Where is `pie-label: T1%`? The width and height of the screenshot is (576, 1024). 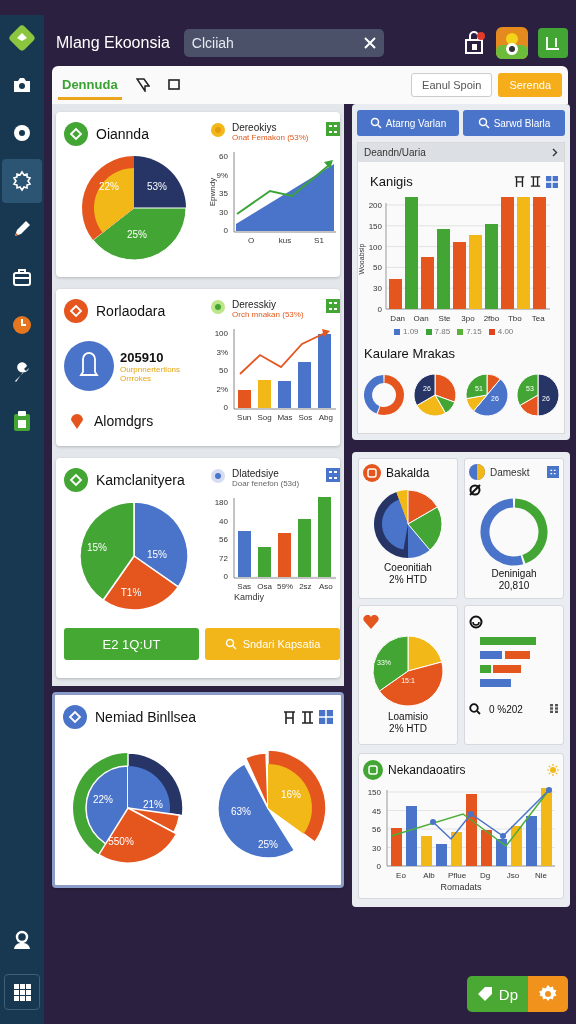 pie-label: T1% is located at coordinates (131, 592).